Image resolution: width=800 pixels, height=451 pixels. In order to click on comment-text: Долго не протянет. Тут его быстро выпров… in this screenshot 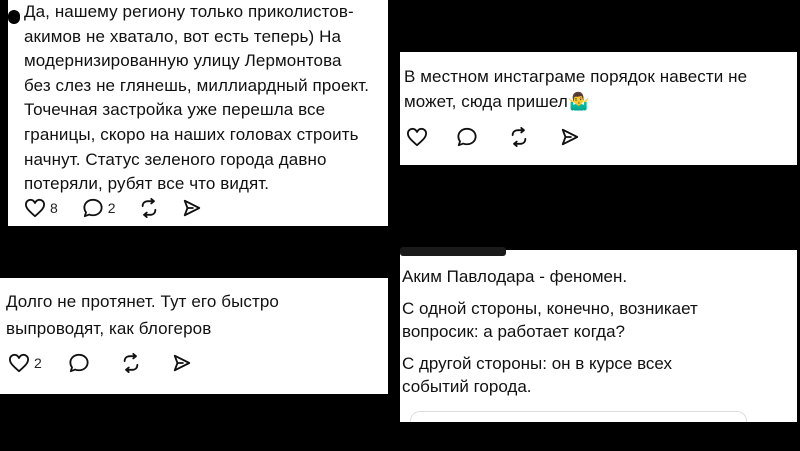, I will do `click(142, 315)`.